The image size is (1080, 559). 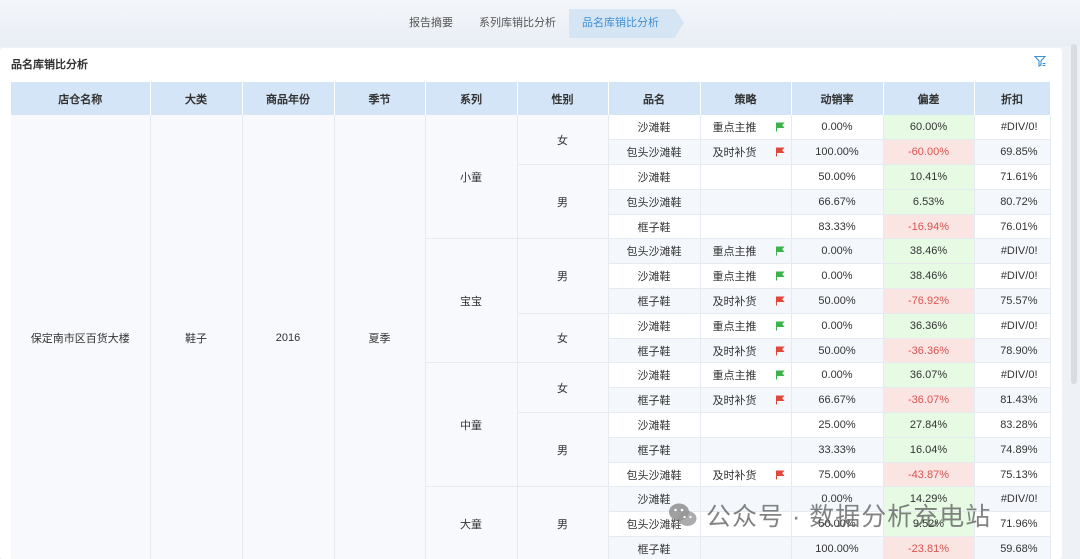 What do you see at coordinates (929, 547) in the screenshot?
I see `deviation-cell: -23.81%` at bounding box center [929, 547].